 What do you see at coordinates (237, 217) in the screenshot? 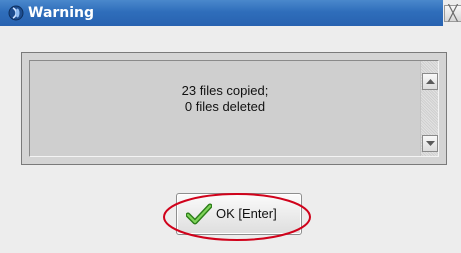
I see `highlight-ellipse` at bounding box center [237, 217].